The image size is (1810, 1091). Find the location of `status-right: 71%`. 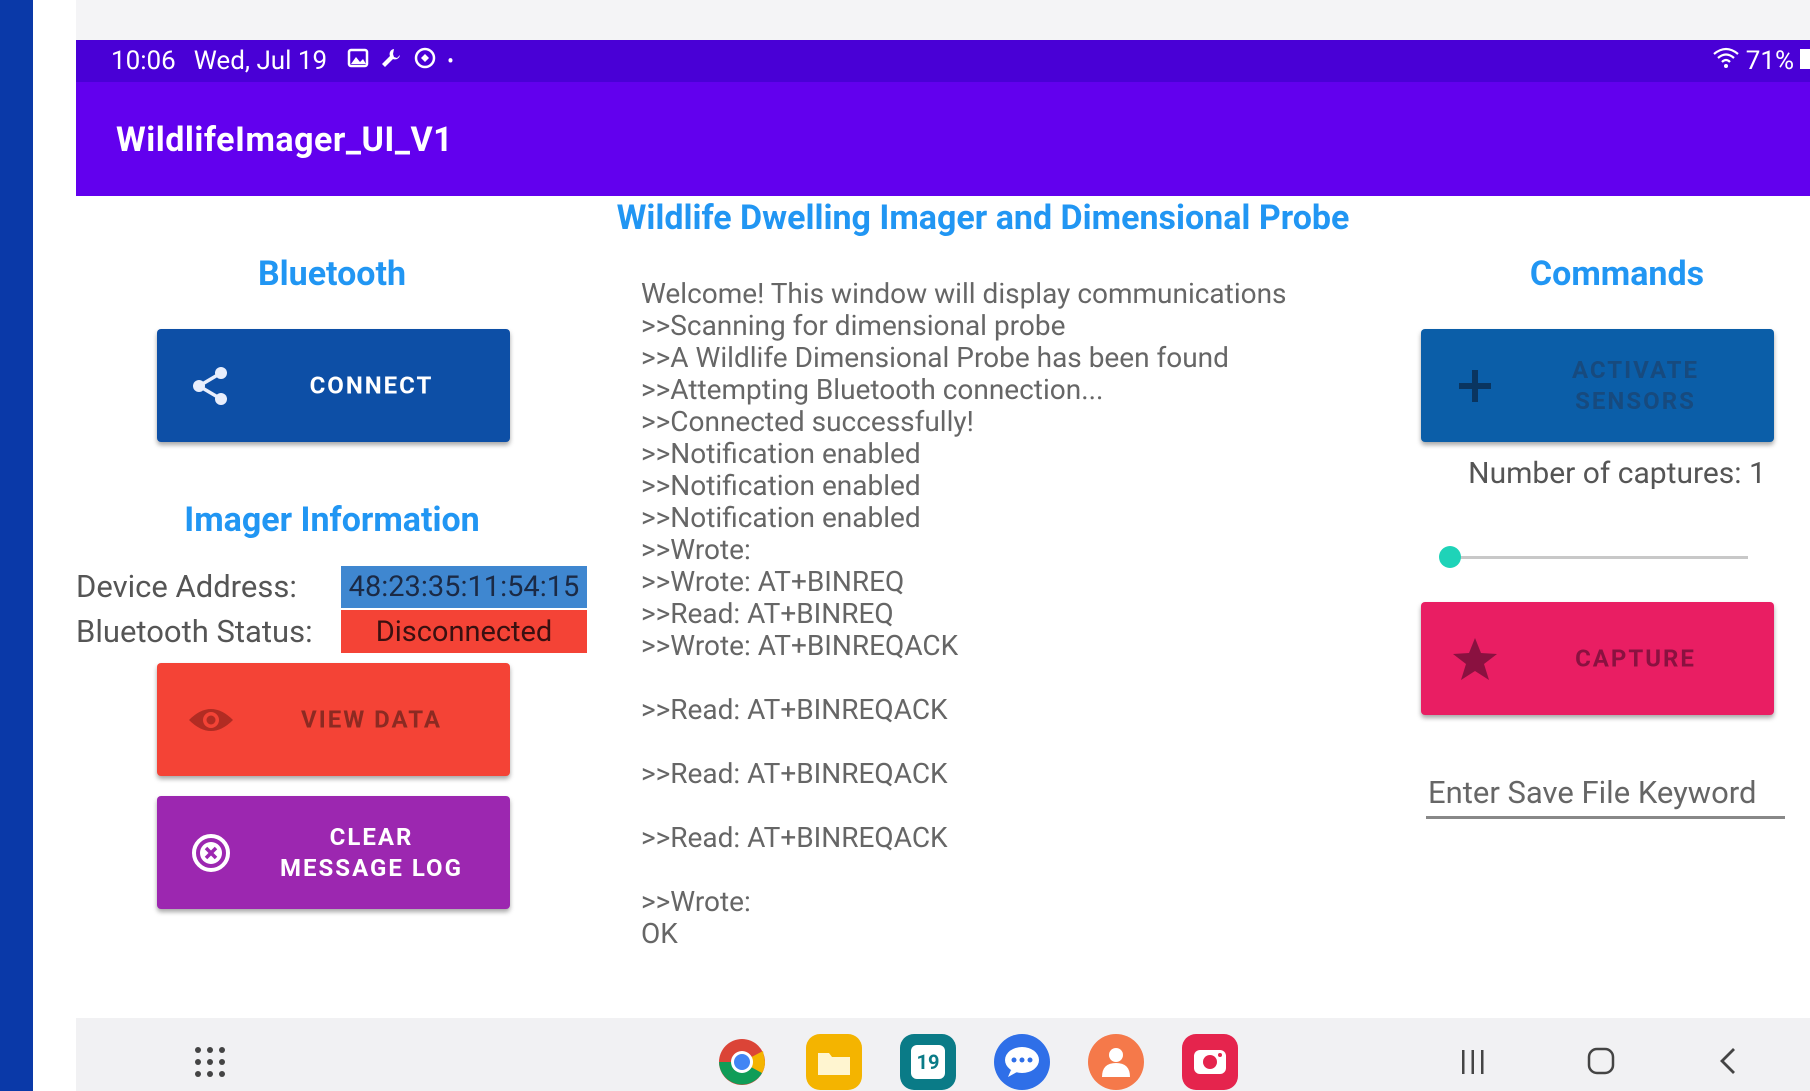

status-right: 71% is located at coordinates (1761, 61).